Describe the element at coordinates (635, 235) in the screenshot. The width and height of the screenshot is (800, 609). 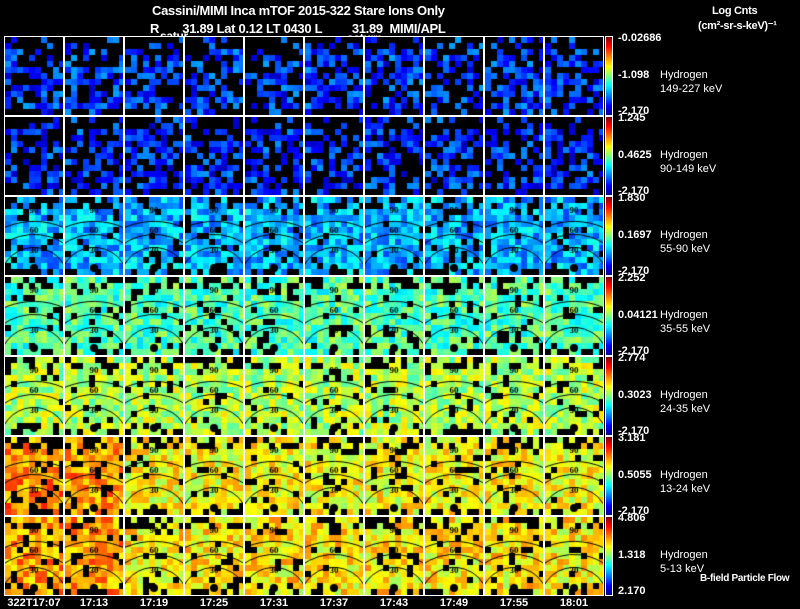
I see `colorbar-mid-label: 0.1697` at that location.